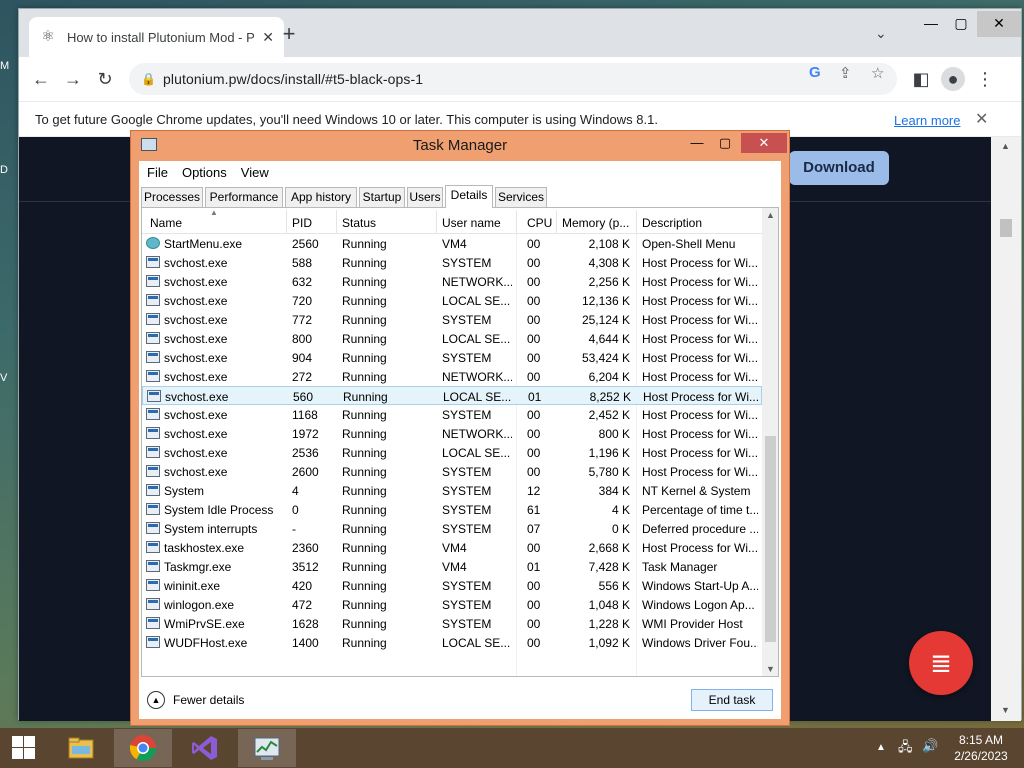  I want to click on process-cpu: 00, so click(534, 358).